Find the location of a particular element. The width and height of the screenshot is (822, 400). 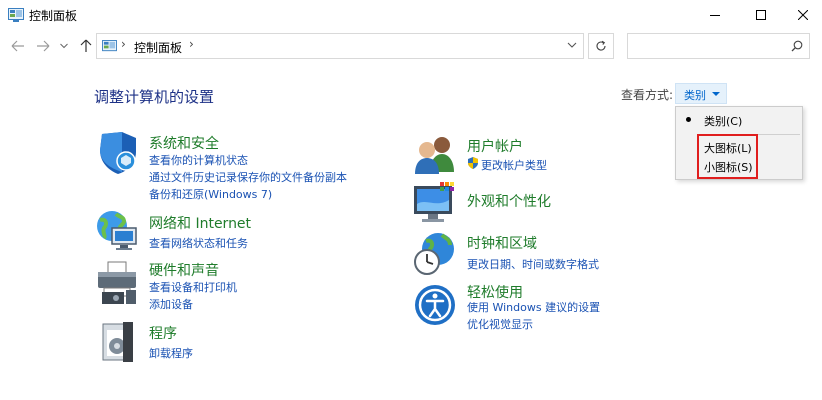

refresh-icon is located at coordinates (601, 45).